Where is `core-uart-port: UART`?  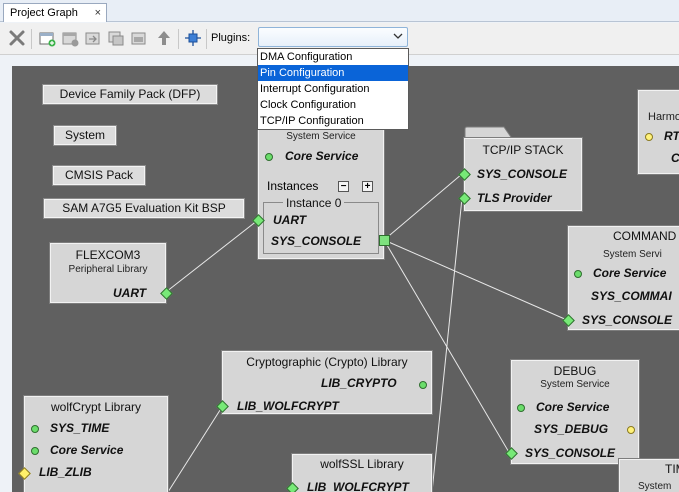
core-uart-port: UART is located at coordinates (290, 220).